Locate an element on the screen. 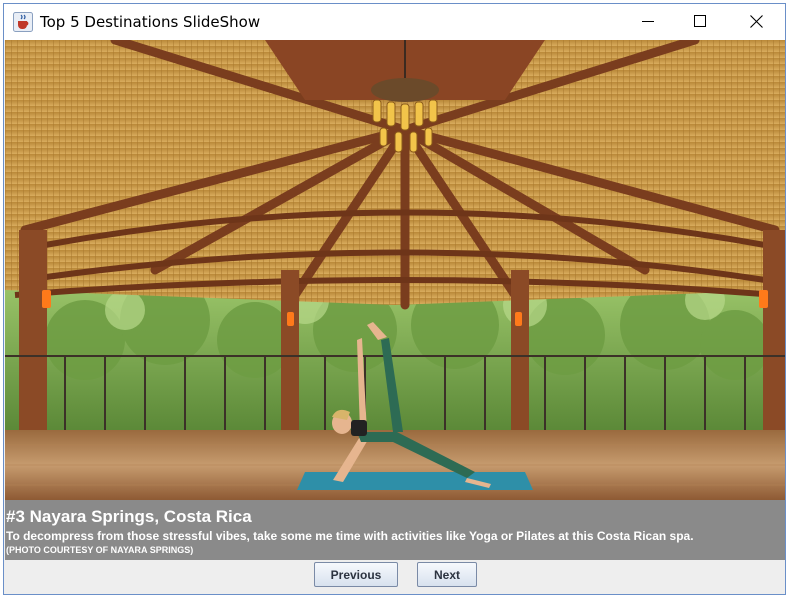  caption-title: #3 Nayara Springs, Costa Rica is located at coordinates (129, 516).